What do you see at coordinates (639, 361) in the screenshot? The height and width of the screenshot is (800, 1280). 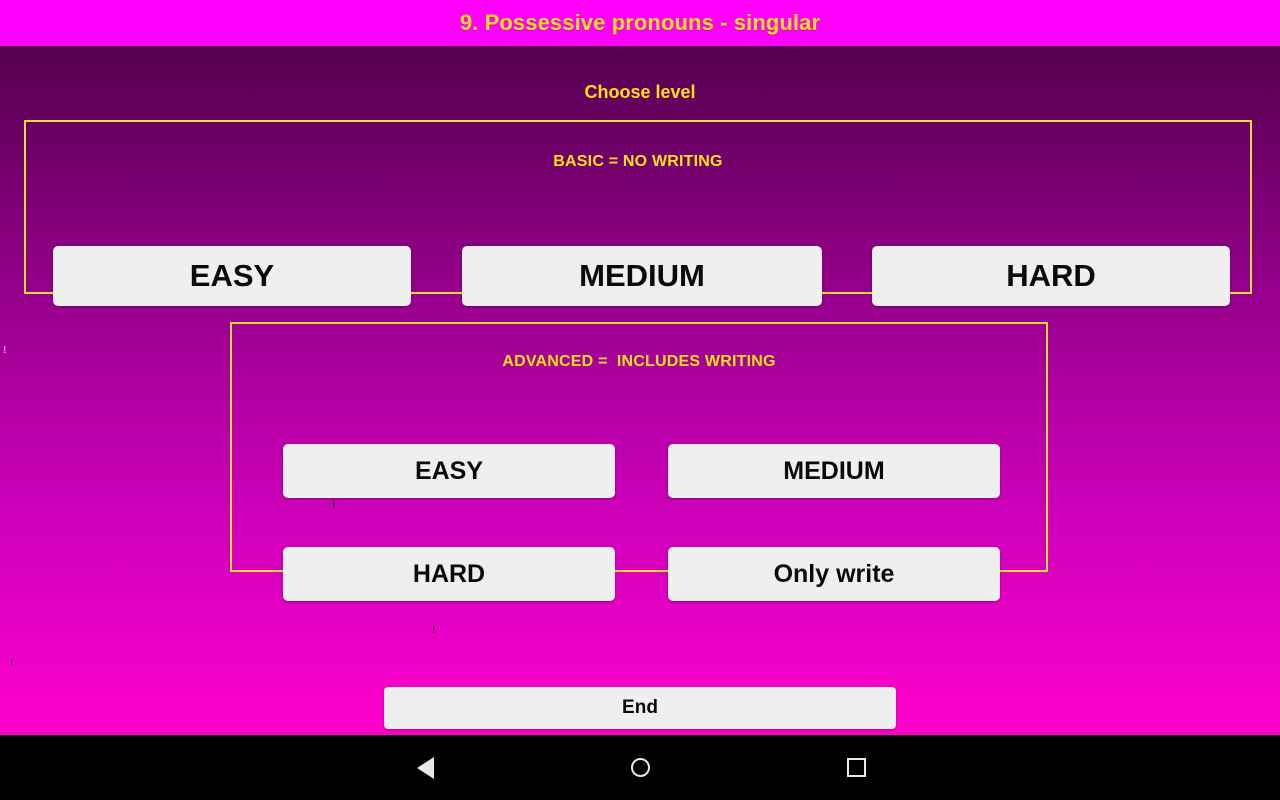 I see `group-advanced-title: ADVANCED = INCLUDES WRITING` at bounding box center [639, 361].